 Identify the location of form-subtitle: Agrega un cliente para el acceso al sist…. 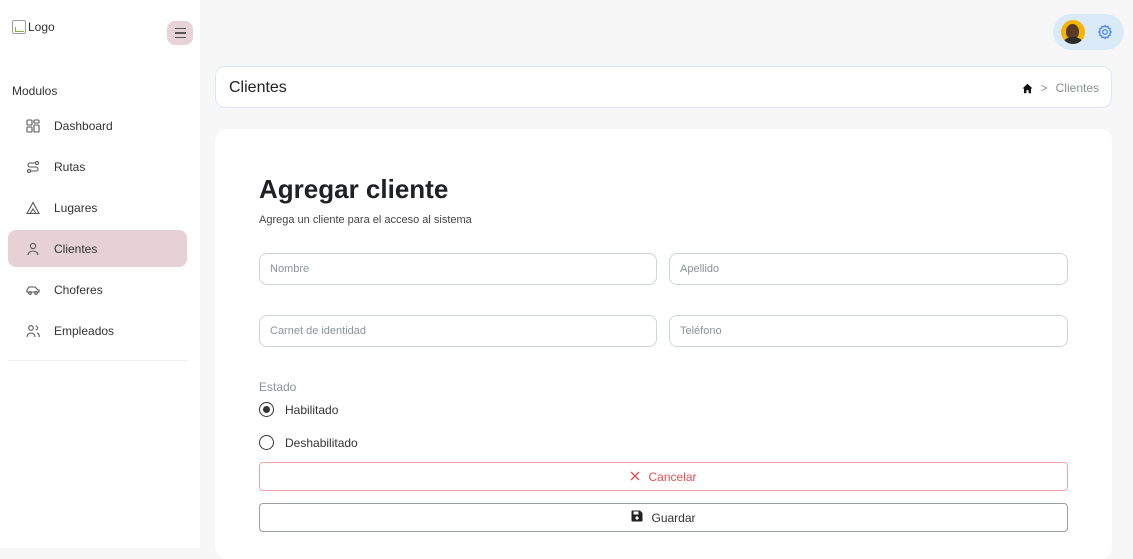
(365, 220).